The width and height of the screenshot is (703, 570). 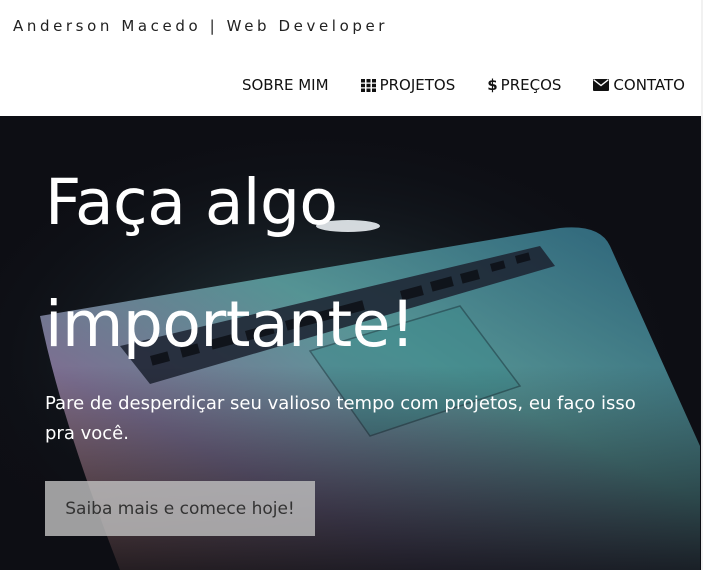 What do you see at coordinates (230, 324) in the screenshot?
I see `hero-headline-line2: importante!` at bounding box center [230, 324].